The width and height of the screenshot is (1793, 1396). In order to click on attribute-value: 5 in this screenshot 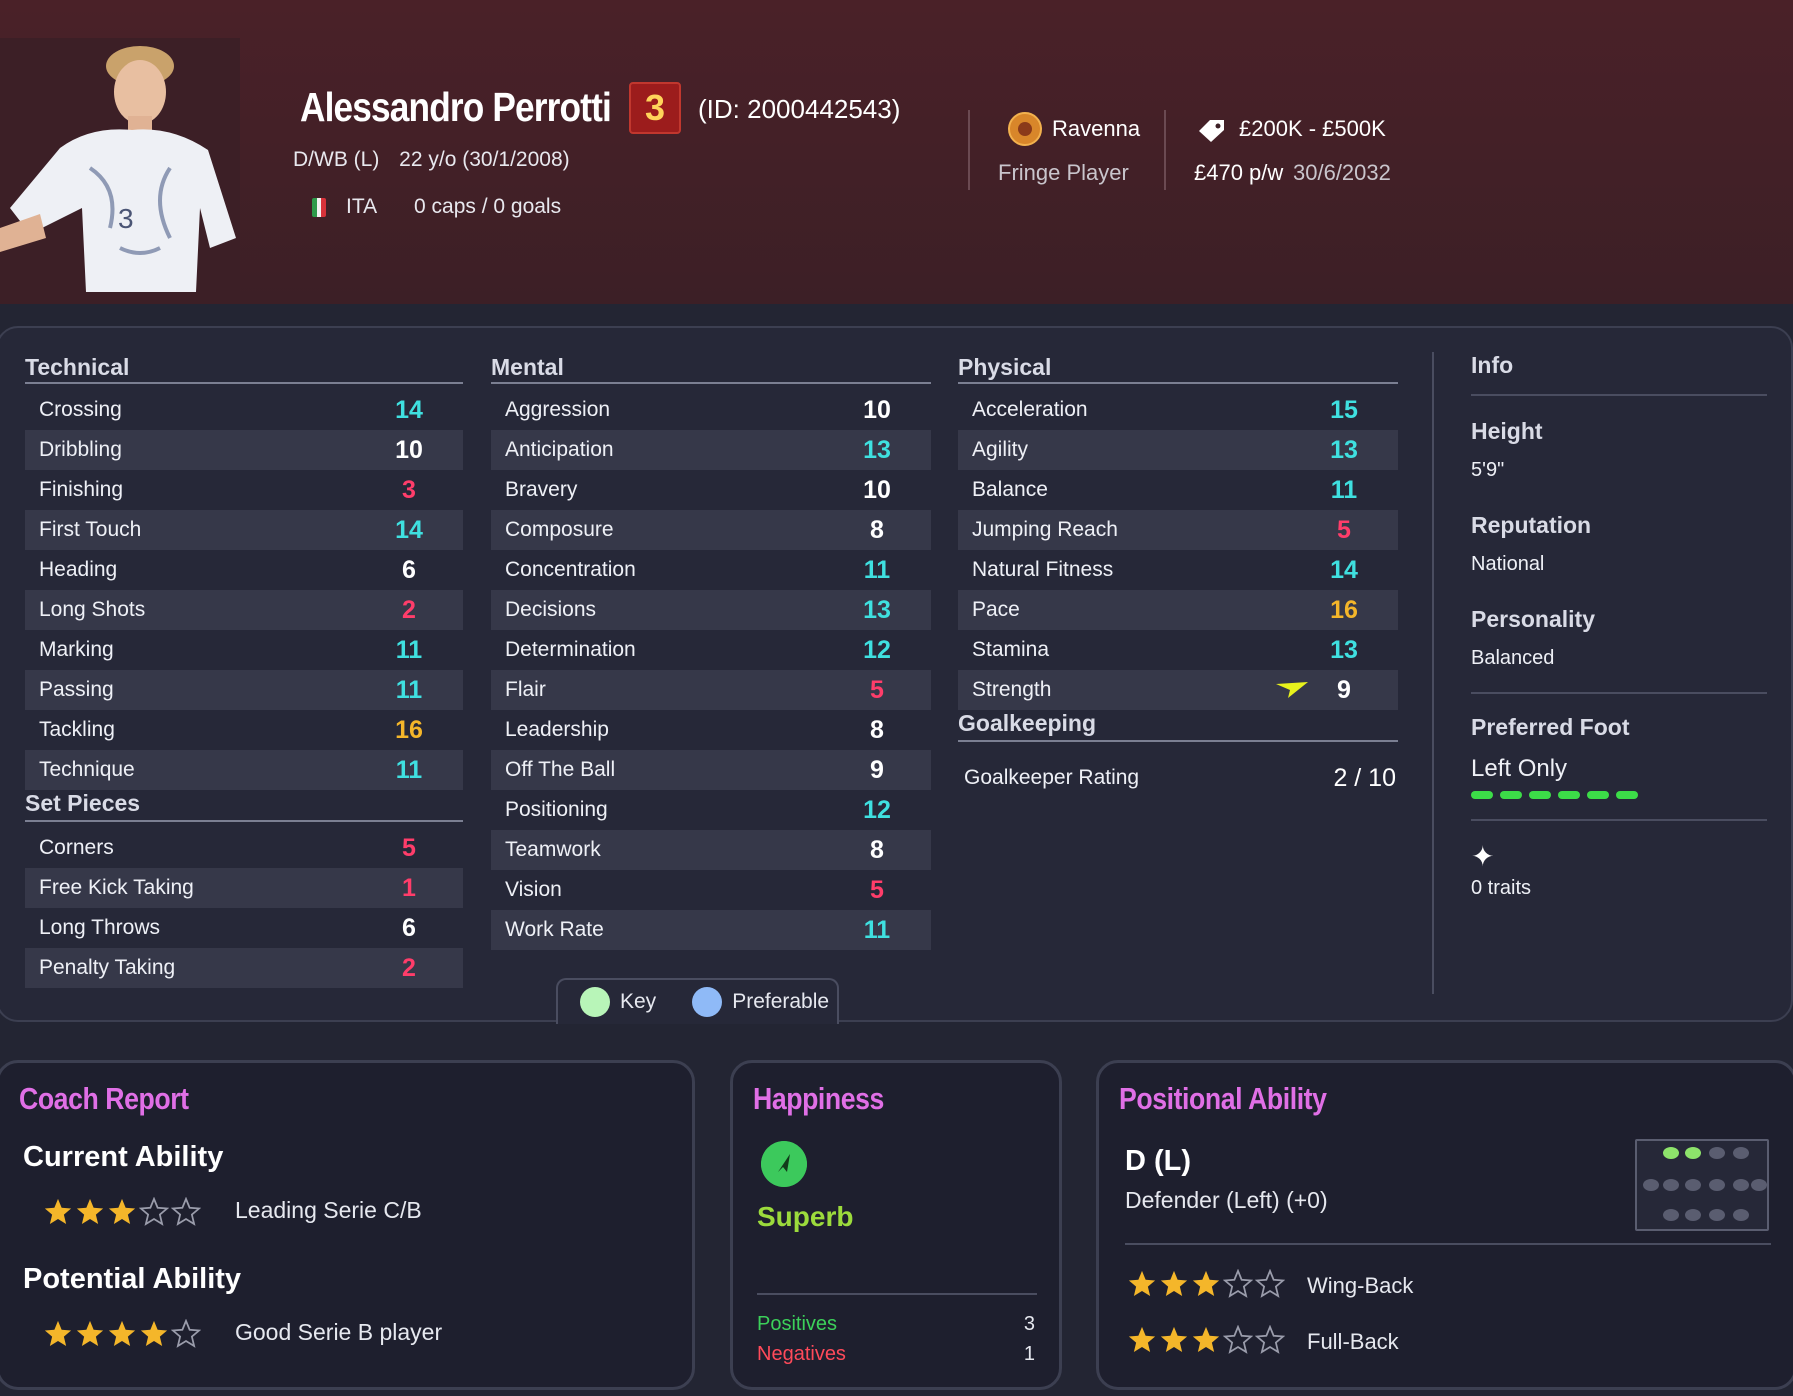, I will do `click(409, 847)`.